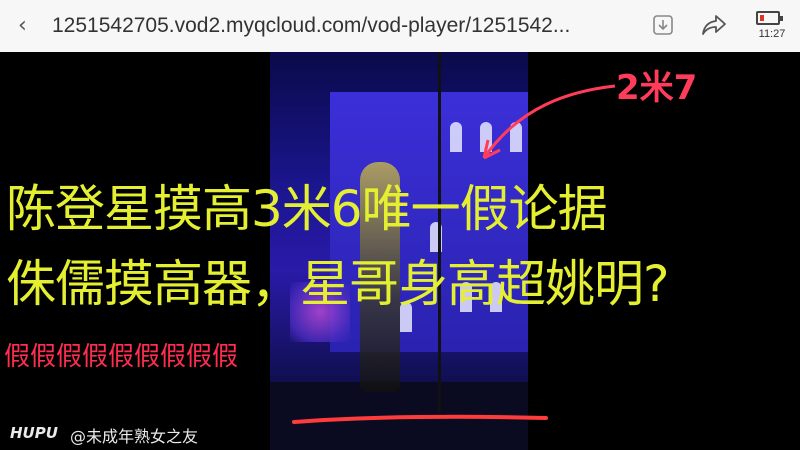 Image resolution: width=800 pixels, height=450 pixels. I want to click on hupu-logo: HUPU, so click(34, 433).